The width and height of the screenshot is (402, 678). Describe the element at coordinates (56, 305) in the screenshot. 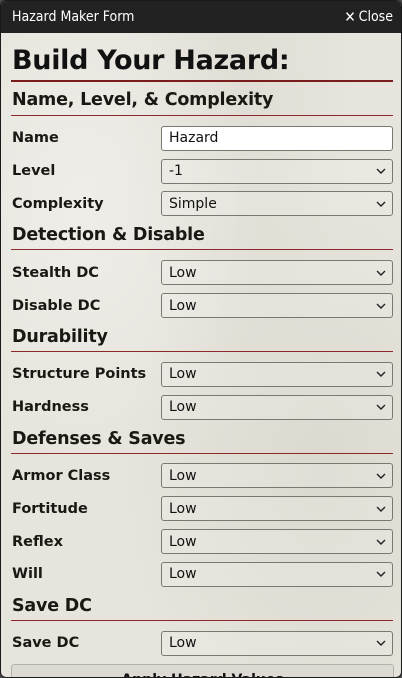

I see `disable-label: Disable DC` at that location.